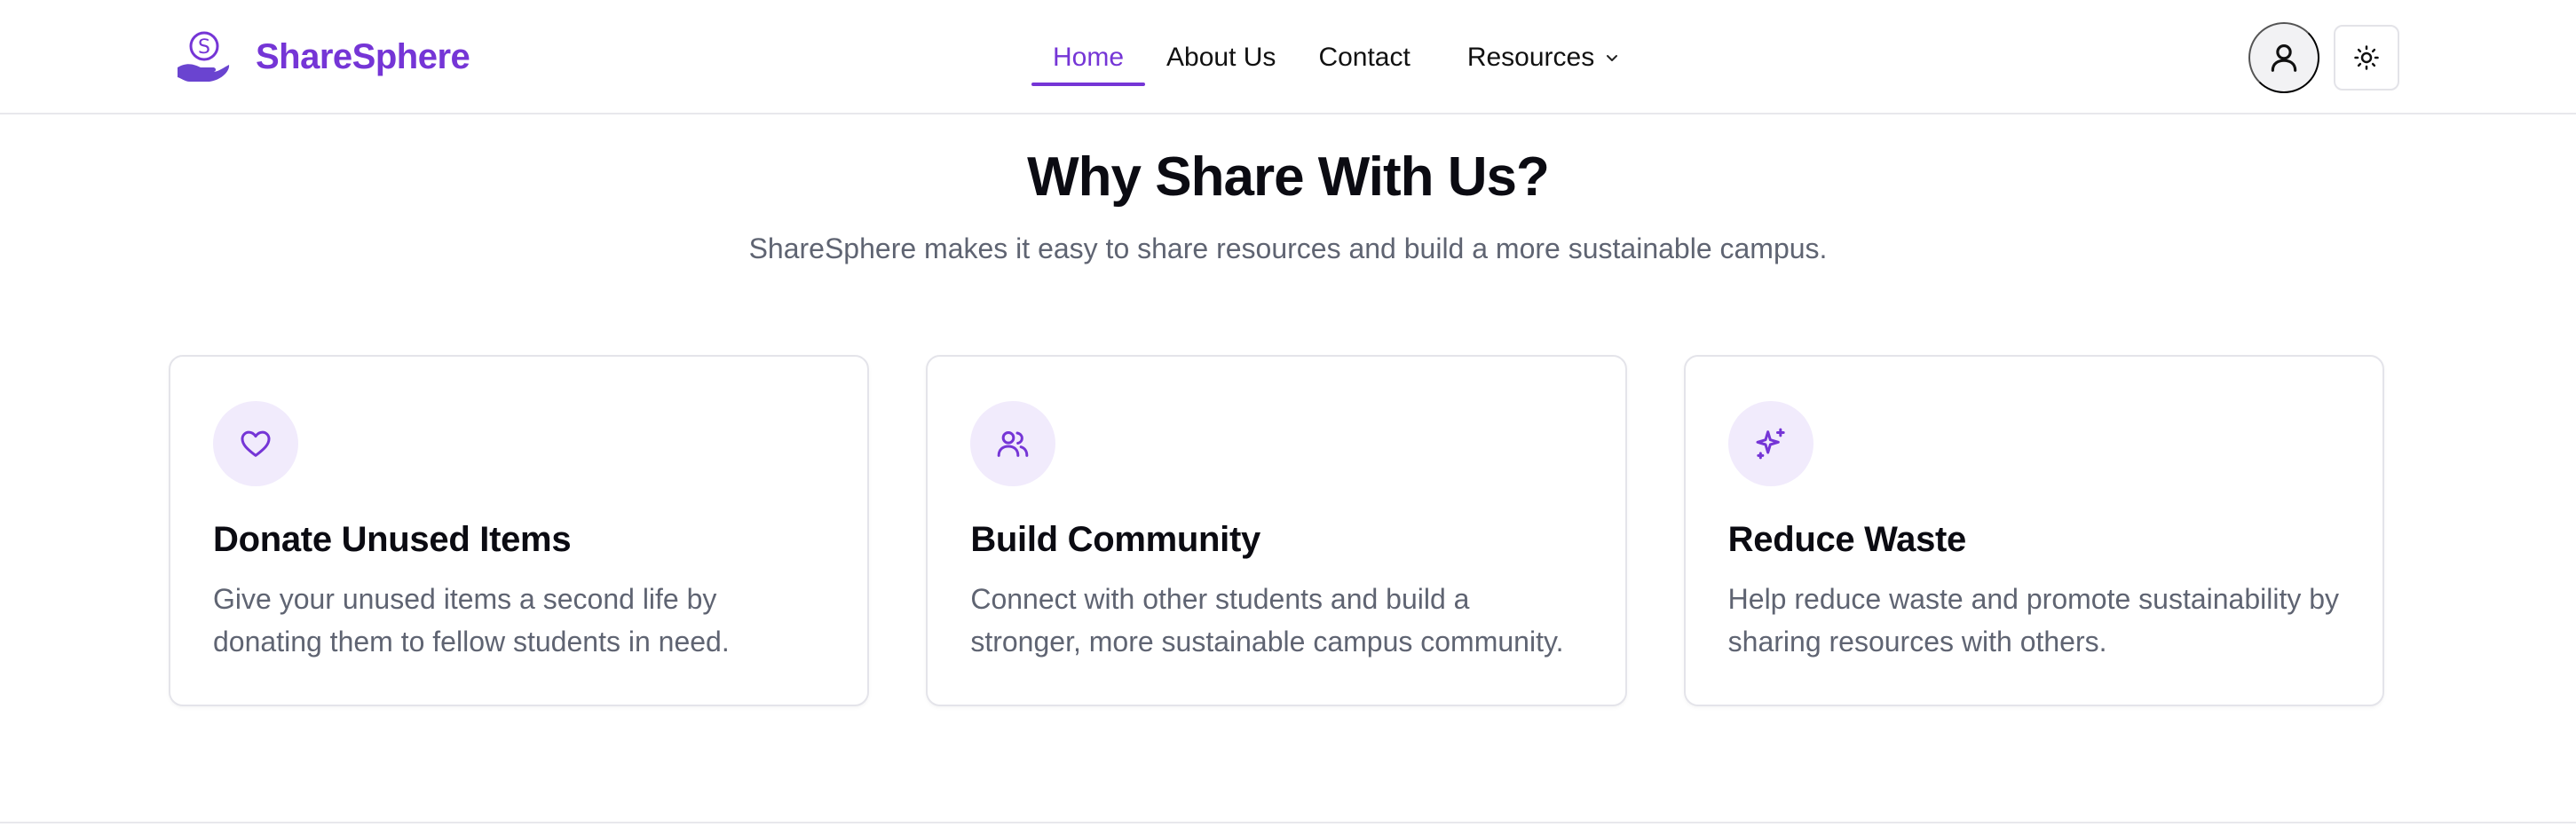 The width and height of the screenshot is (2576, 827). I want to click on nav-resources-label: Resources, so click(1530, 57).